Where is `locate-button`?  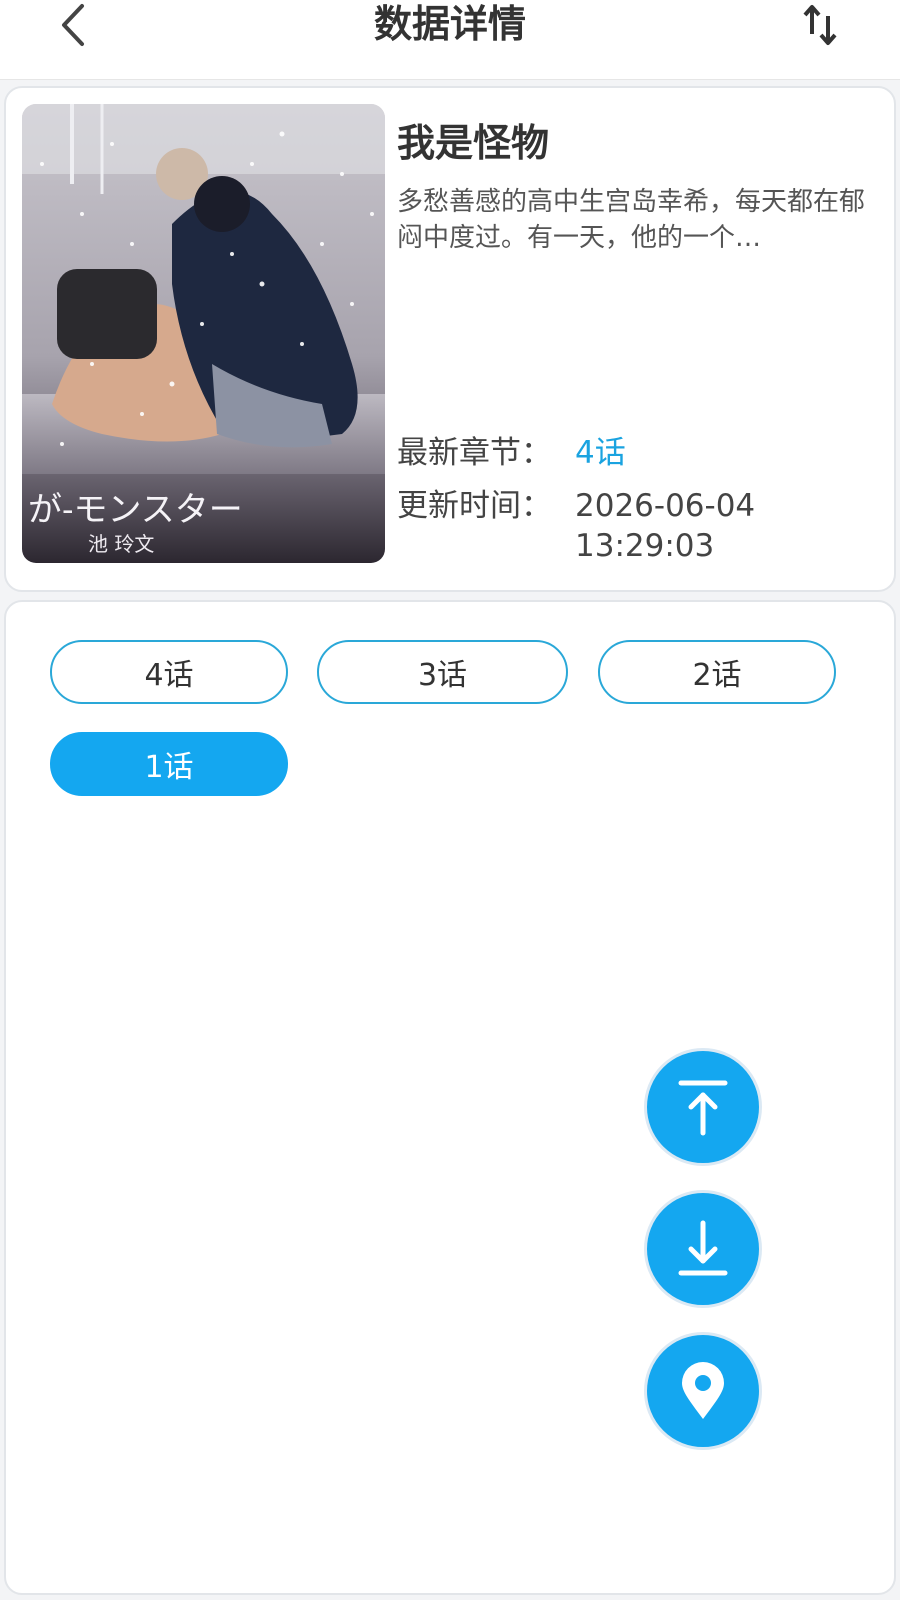
locate-button is located at coordinates (703, 1391).